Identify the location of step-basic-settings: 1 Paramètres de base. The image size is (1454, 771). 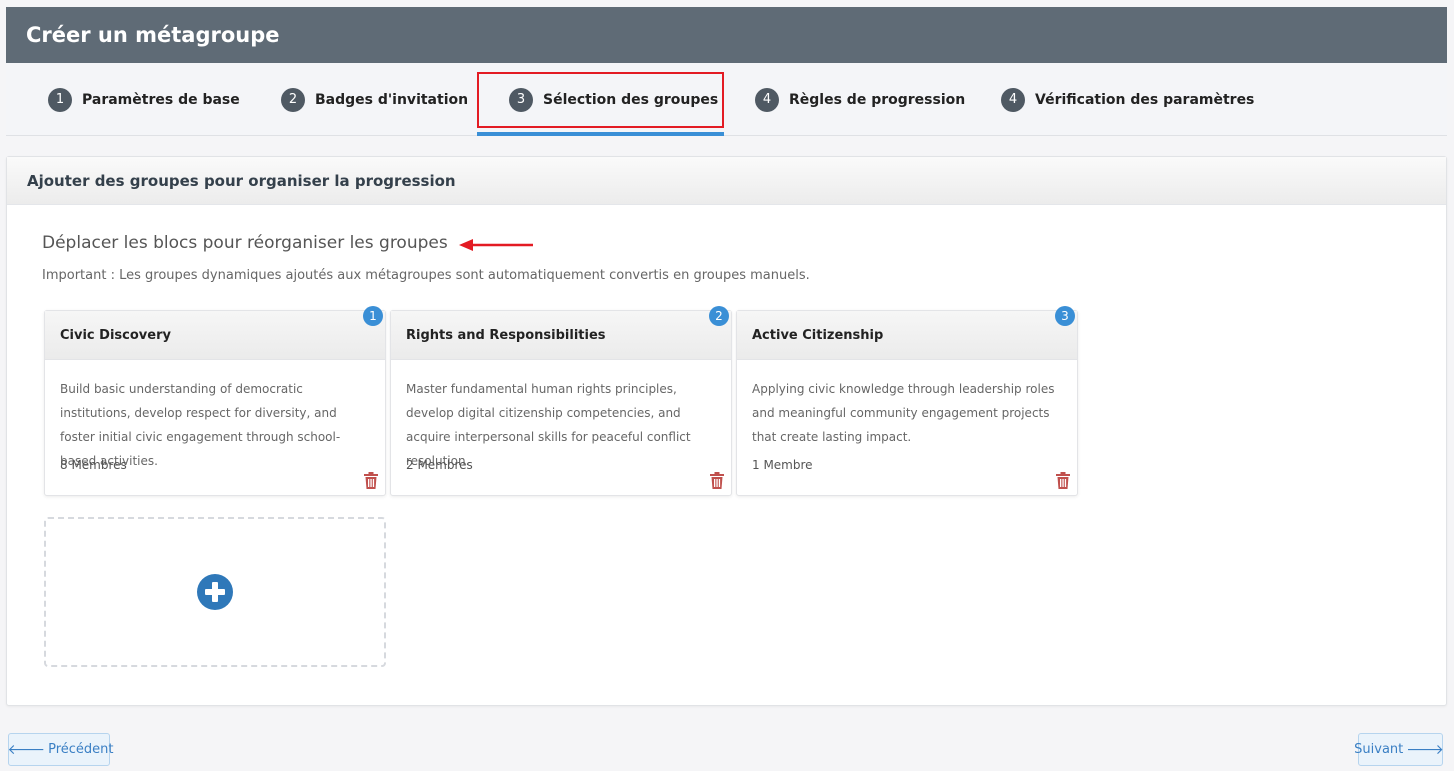
(144, 99).